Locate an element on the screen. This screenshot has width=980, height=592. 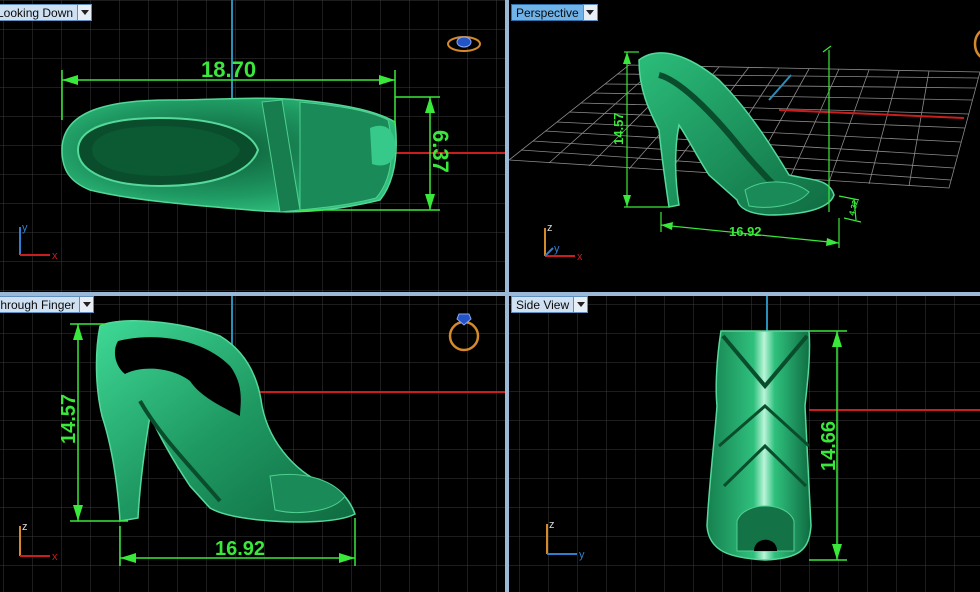
dimension-width: 4.32 is located at coordinates (853, 208).